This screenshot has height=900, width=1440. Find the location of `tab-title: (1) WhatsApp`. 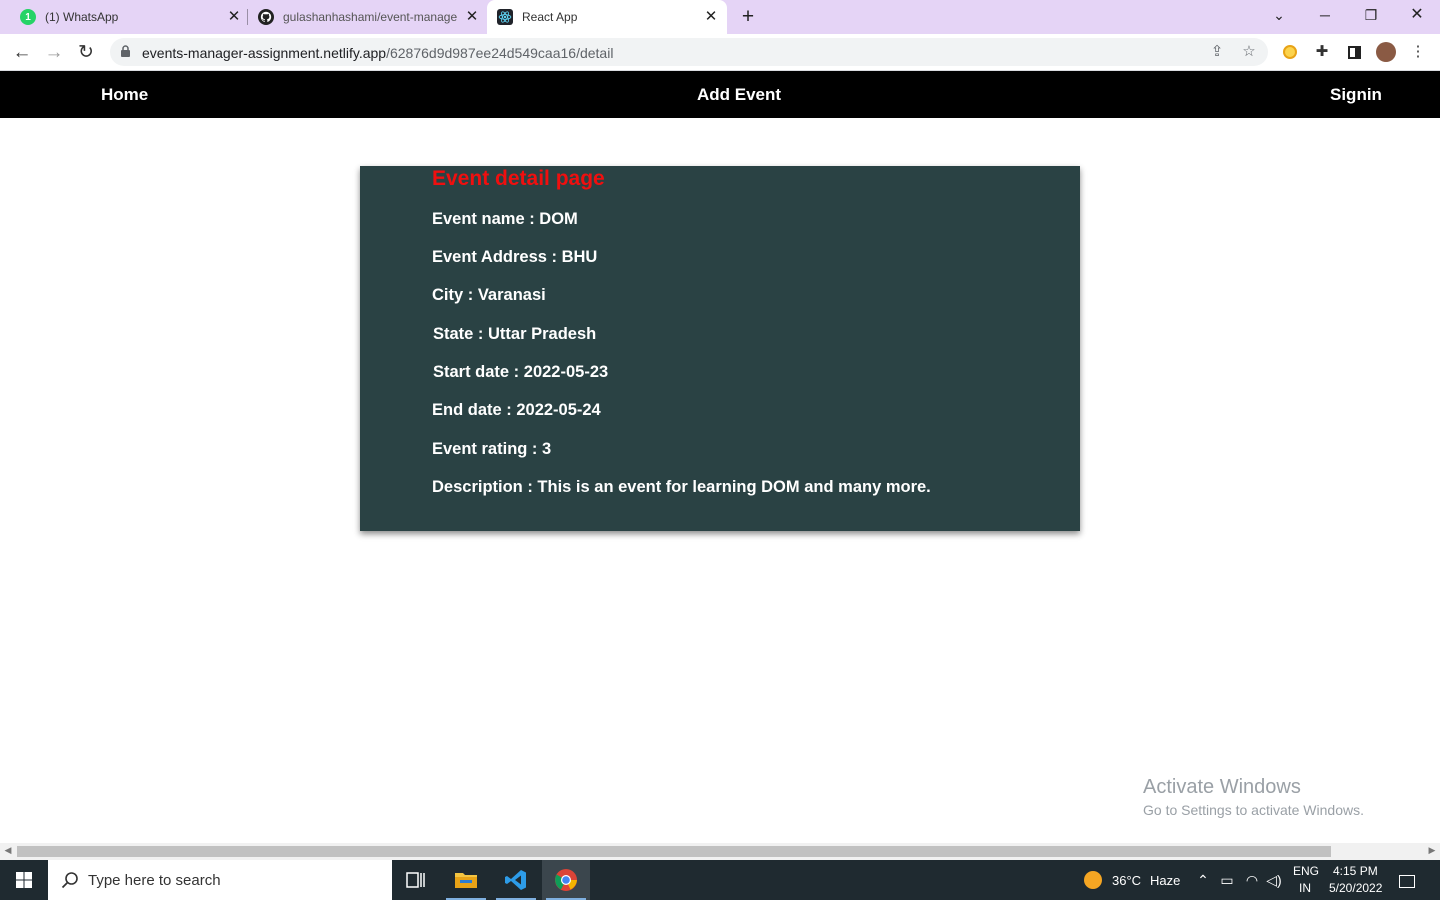

tab-title: (1) WhatsApp is located at coordinates (82, 17).